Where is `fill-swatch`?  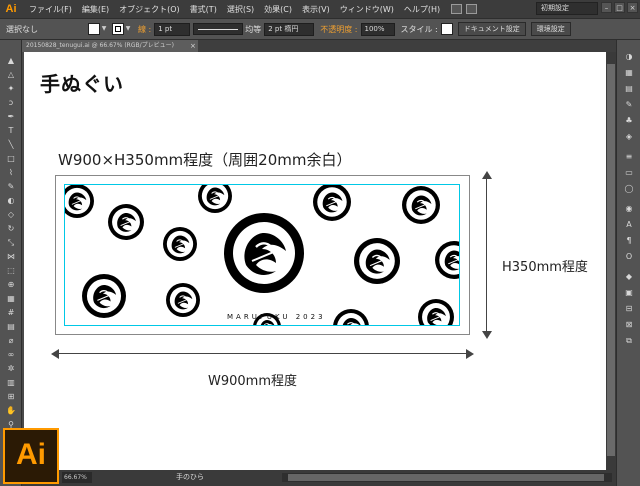 fill-swatch is located at coordinates (94, 29).